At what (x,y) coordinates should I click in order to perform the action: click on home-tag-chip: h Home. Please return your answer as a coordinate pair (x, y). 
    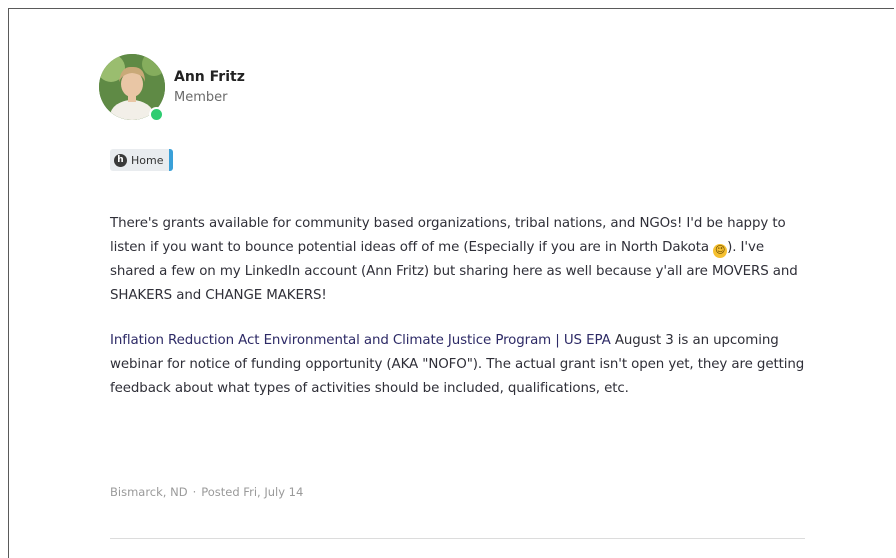
    Looking at the image, I should click on (142, 160).